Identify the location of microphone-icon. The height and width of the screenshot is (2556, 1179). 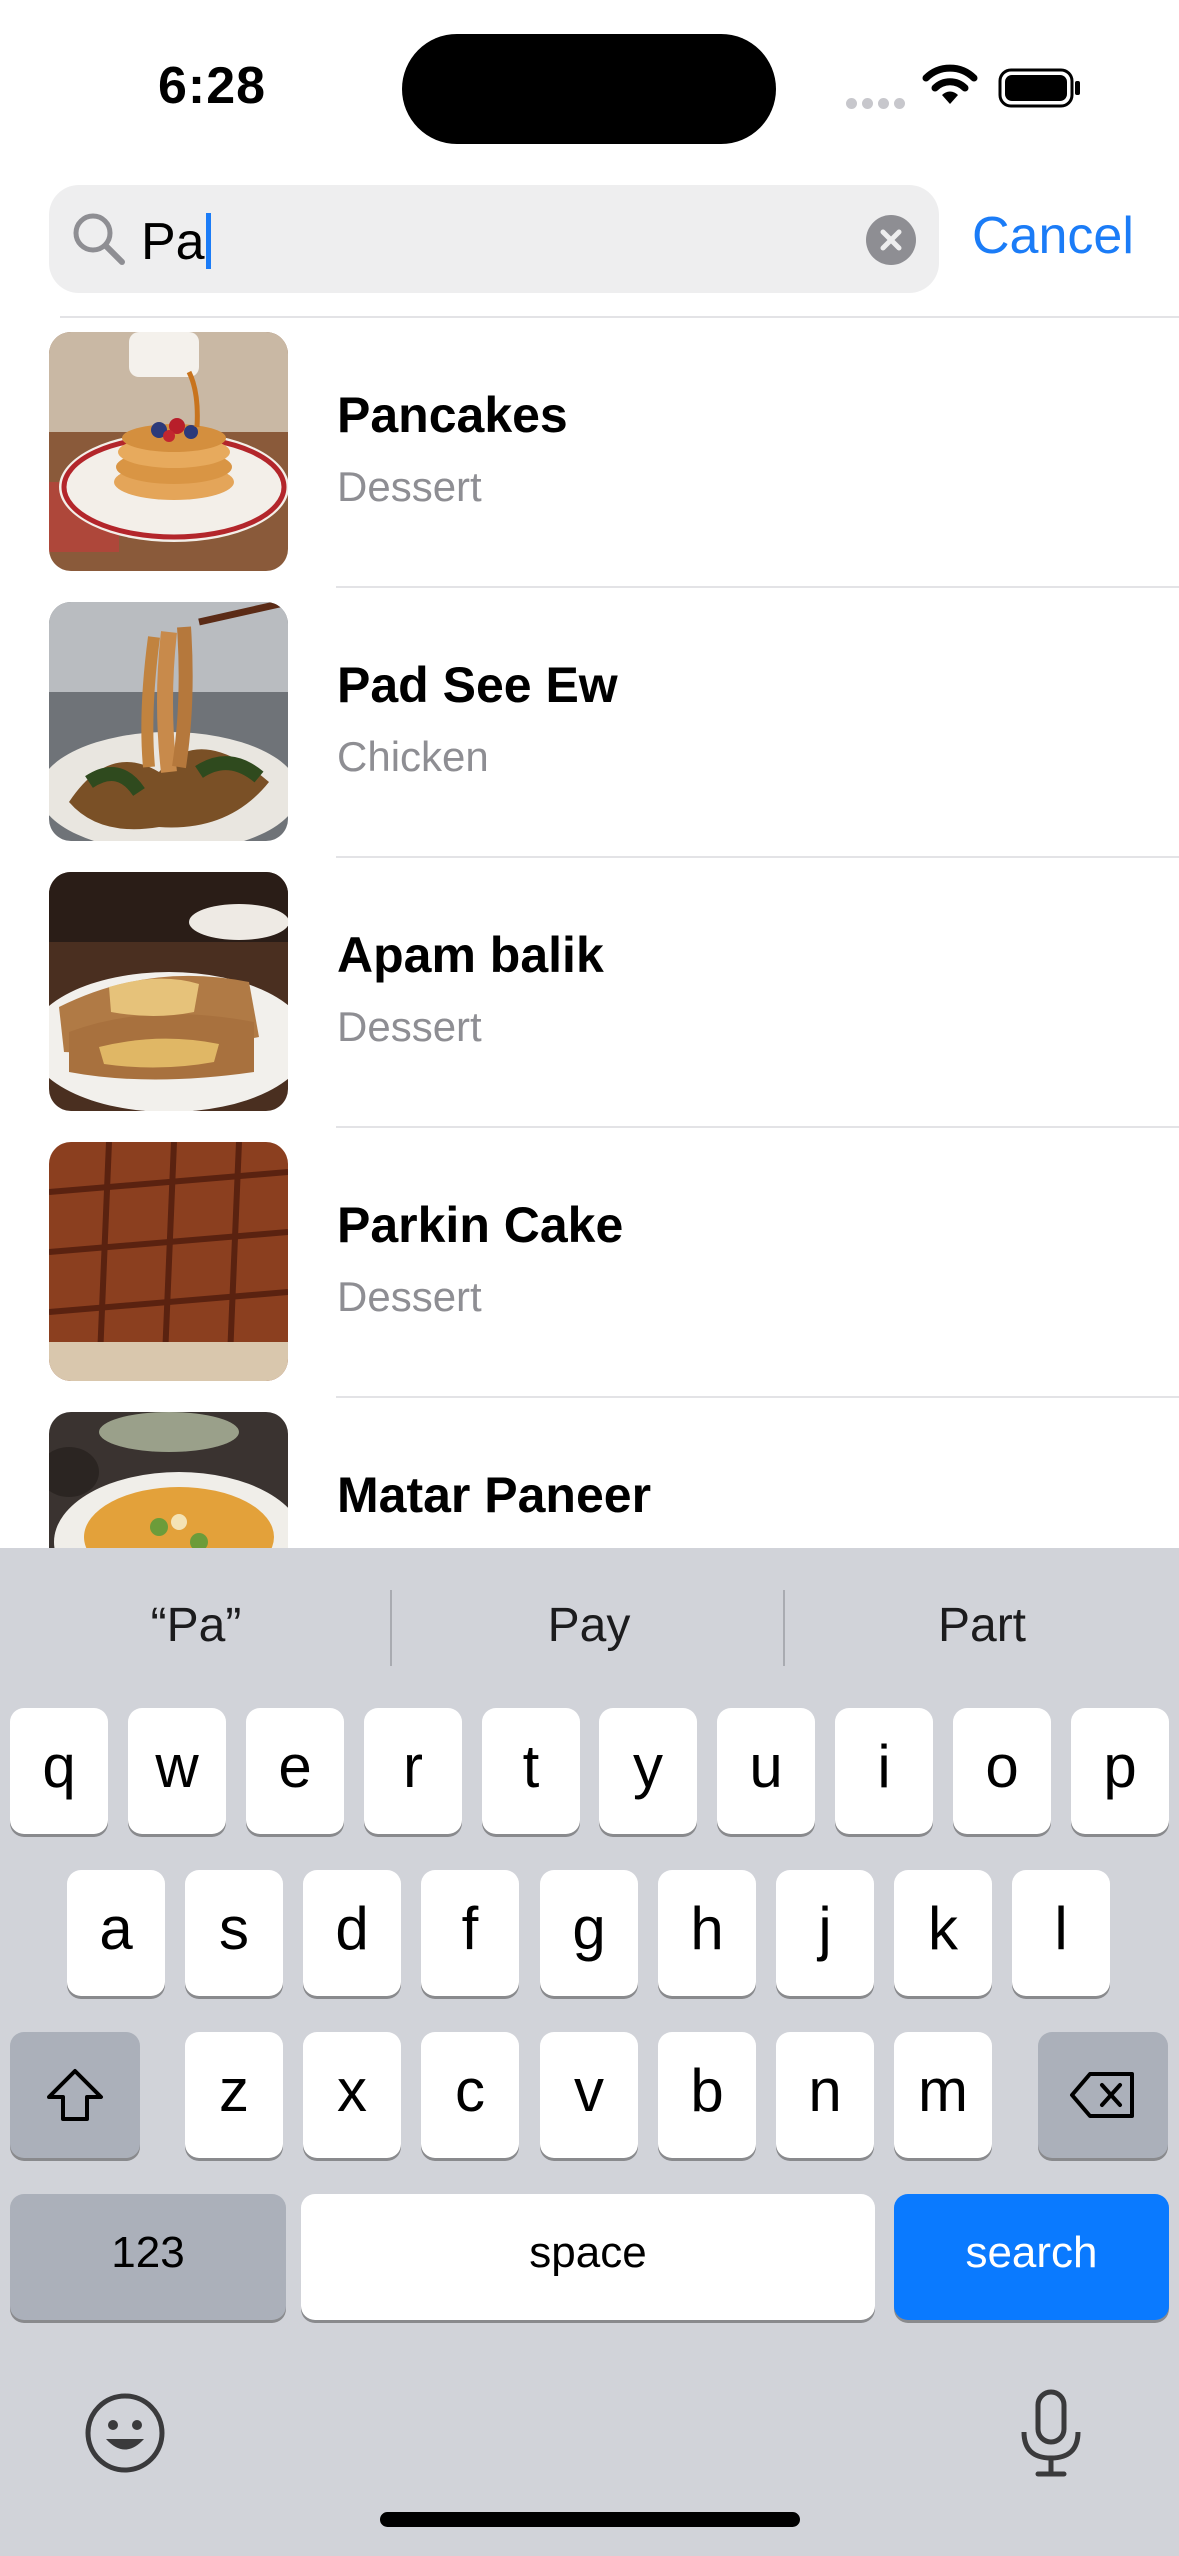
(1051, 2436).